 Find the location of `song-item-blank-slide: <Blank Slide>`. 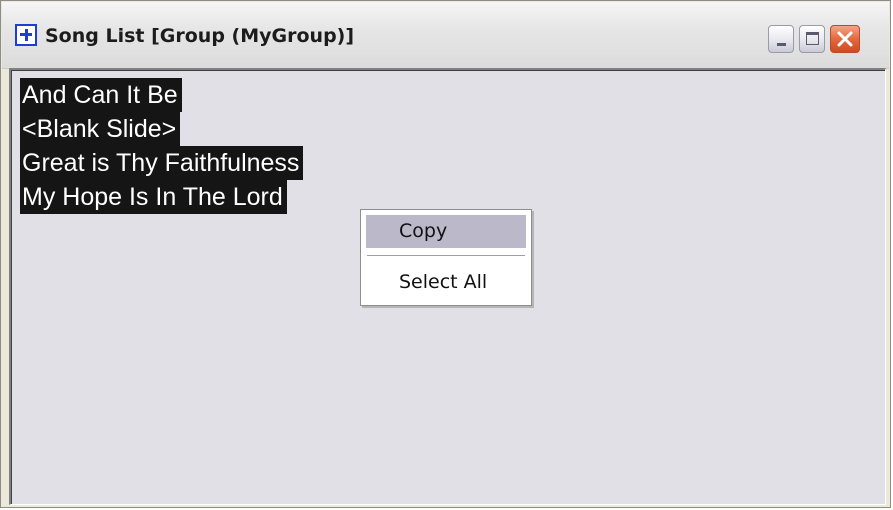

song-item-blank-slide: <Blank Slide> is located at coordinates (100, 129).